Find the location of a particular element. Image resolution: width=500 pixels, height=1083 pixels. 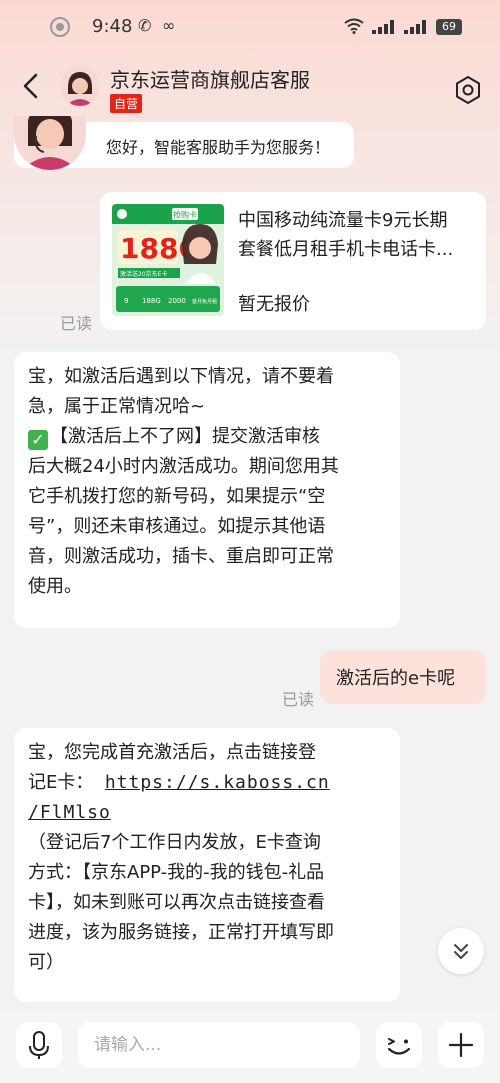

card-stat-2: 188G is located at coordinates (151, 301).